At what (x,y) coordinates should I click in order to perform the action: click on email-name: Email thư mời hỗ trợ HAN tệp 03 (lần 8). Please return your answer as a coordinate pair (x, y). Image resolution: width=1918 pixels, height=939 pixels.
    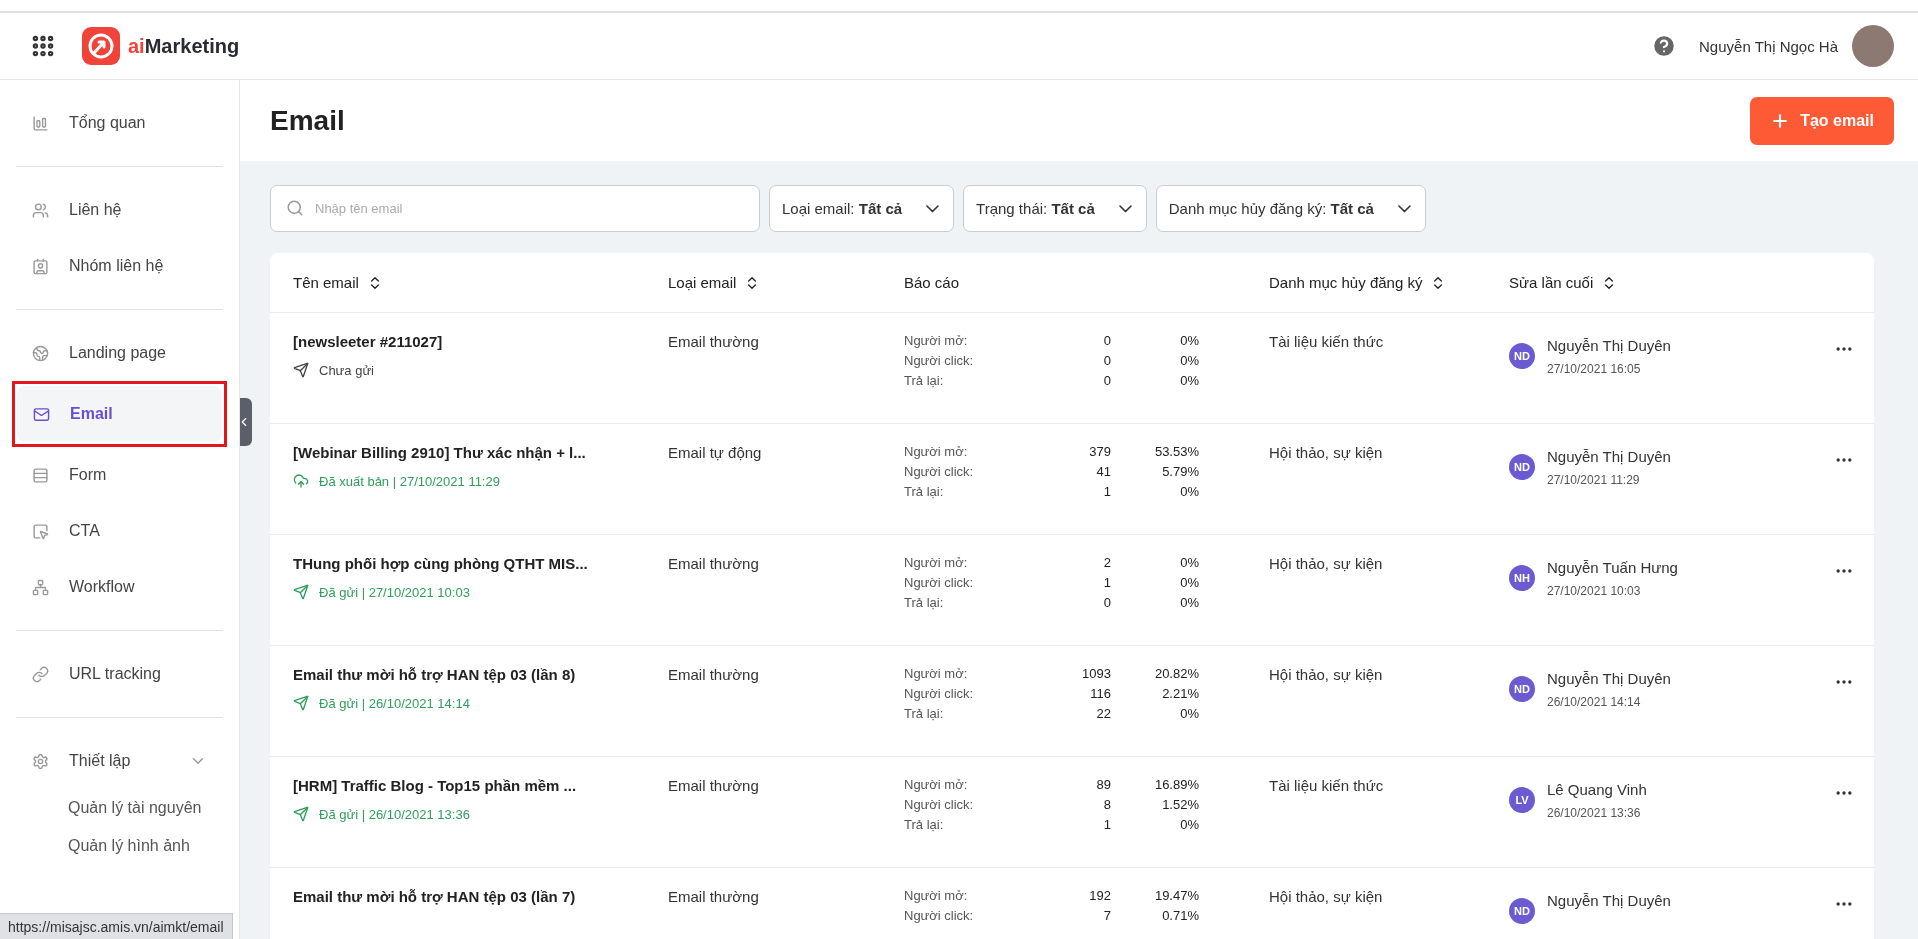
    Looking at the image, I should click on (480, 674).